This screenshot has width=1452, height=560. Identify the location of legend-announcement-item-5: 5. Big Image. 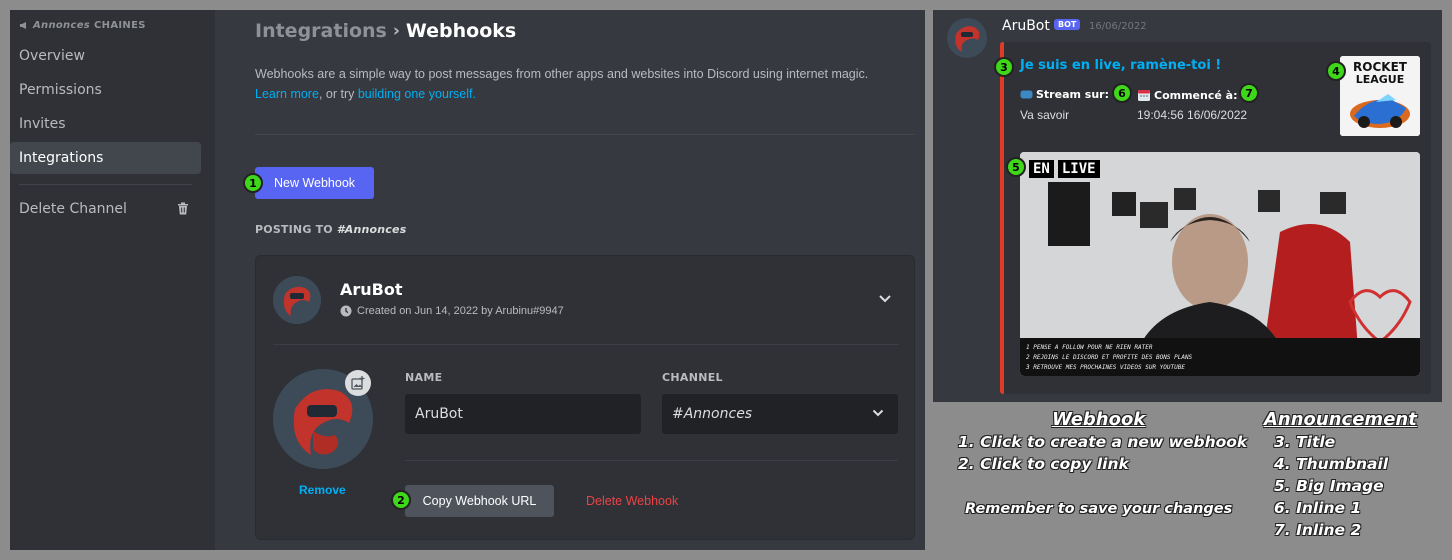
(1329, 486).